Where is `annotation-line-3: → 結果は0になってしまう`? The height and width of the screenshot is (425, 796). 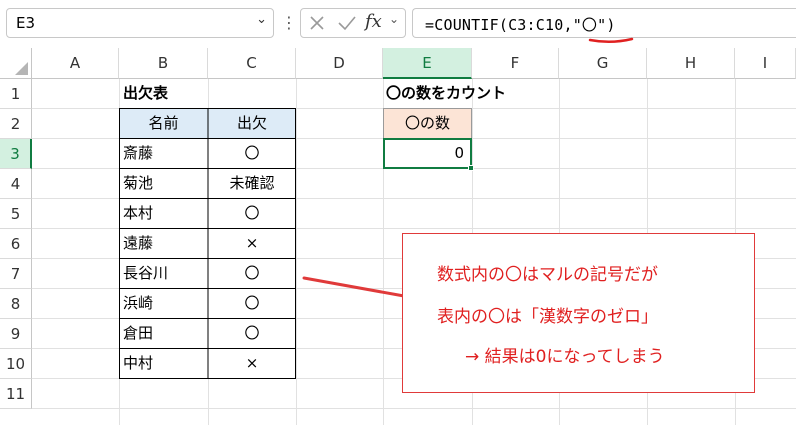
annotation-line-3: → 結果は0になってしまう is located at coordinates (565, 357).